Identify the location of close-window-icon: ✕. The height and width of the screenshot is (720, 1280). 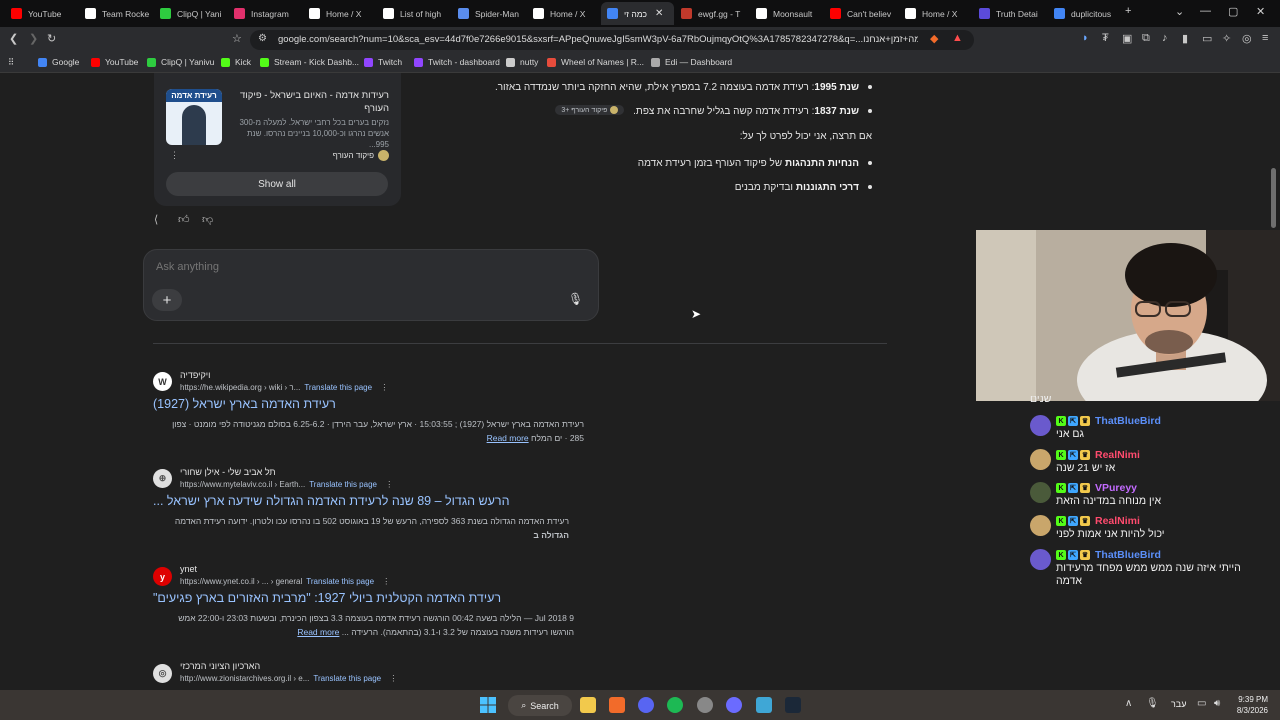
(1260, 11).